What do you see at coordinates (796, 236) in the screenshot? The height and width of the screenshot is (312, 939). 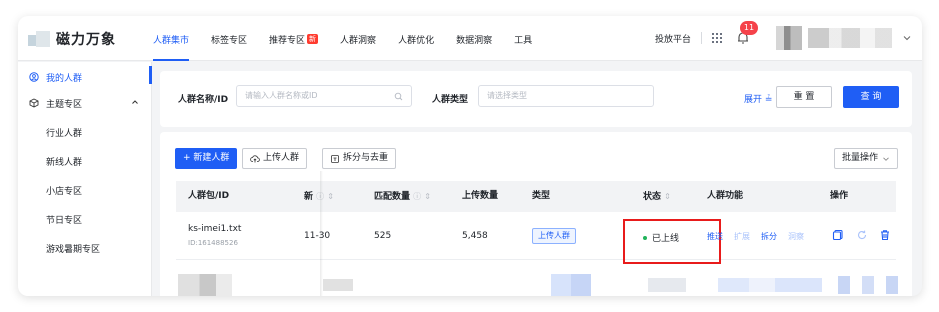 I see `insight-link: 洞察` at bounding box center [796, 236].